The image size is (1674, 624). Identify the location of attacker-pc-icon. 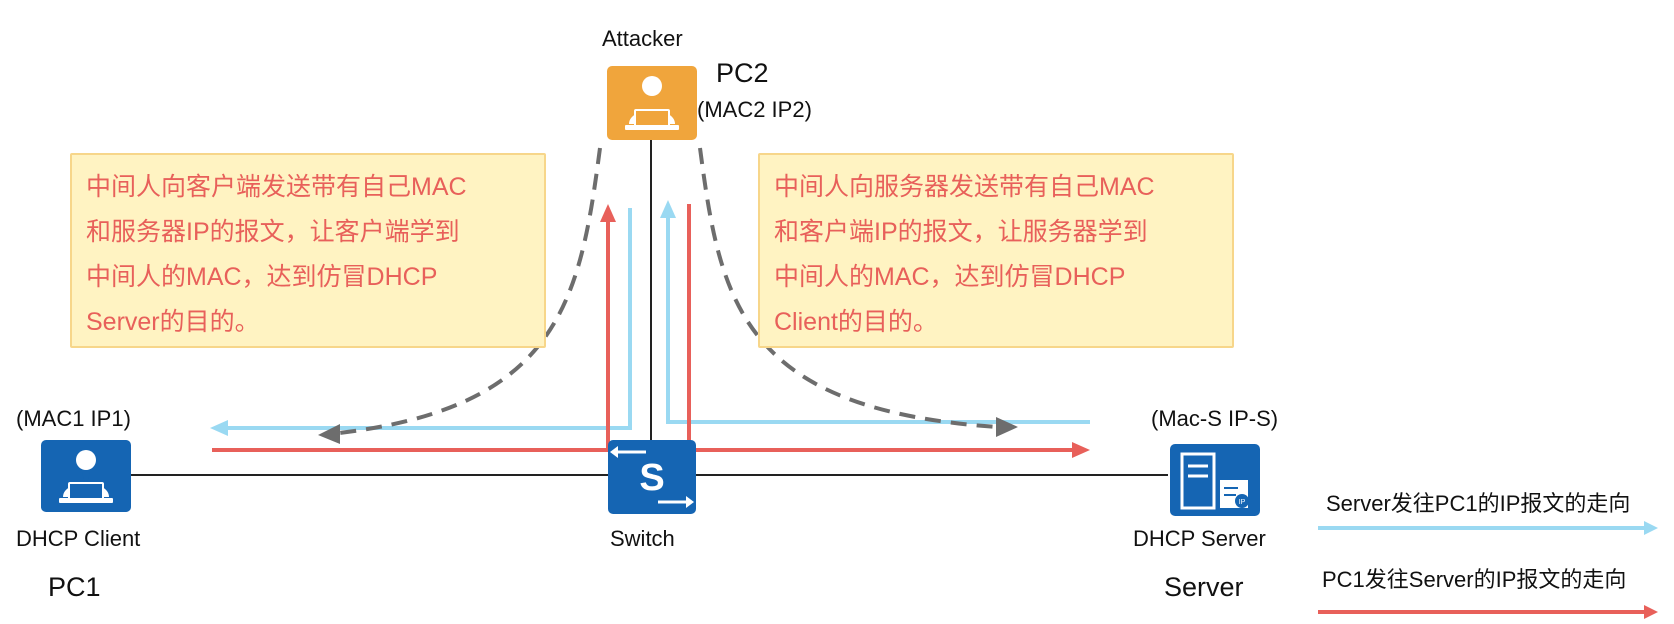
(652, 103).